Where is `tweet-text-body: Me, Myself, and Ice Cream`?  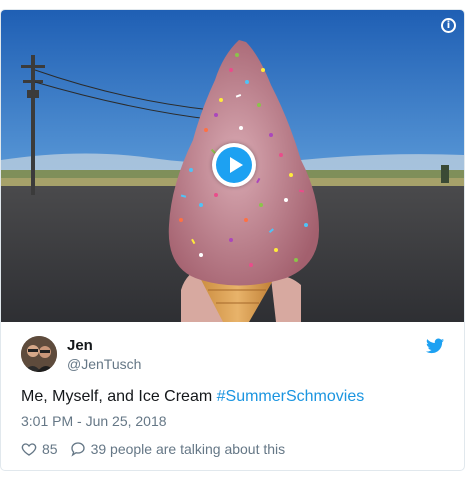
tweet-text-body: Me, Myself, and Ice Cream is located at coordinates (119, 396).